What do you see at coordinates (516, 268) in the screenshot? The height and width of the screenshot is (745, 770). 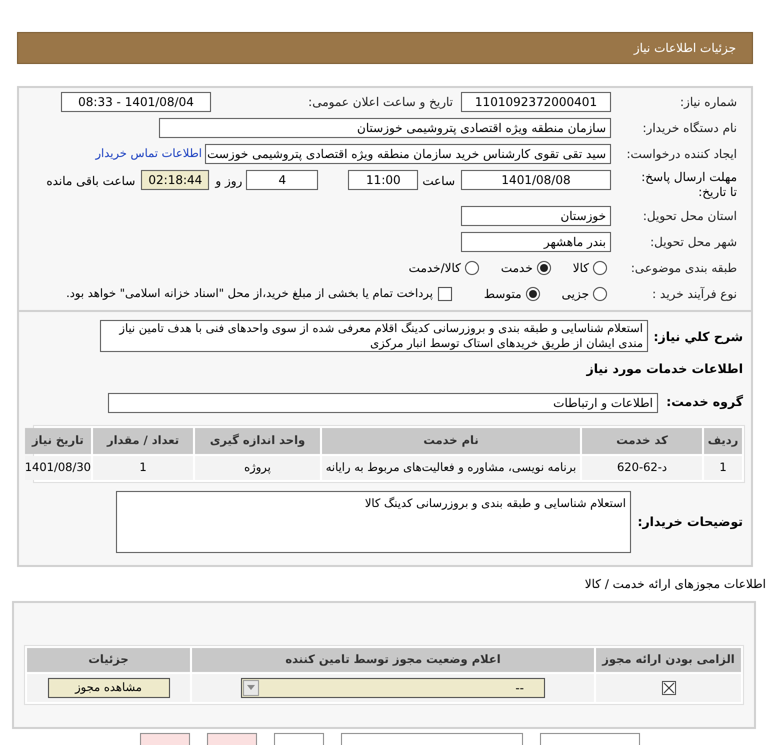 I see `option-label: خدمت` at bounding box center [516, 268].